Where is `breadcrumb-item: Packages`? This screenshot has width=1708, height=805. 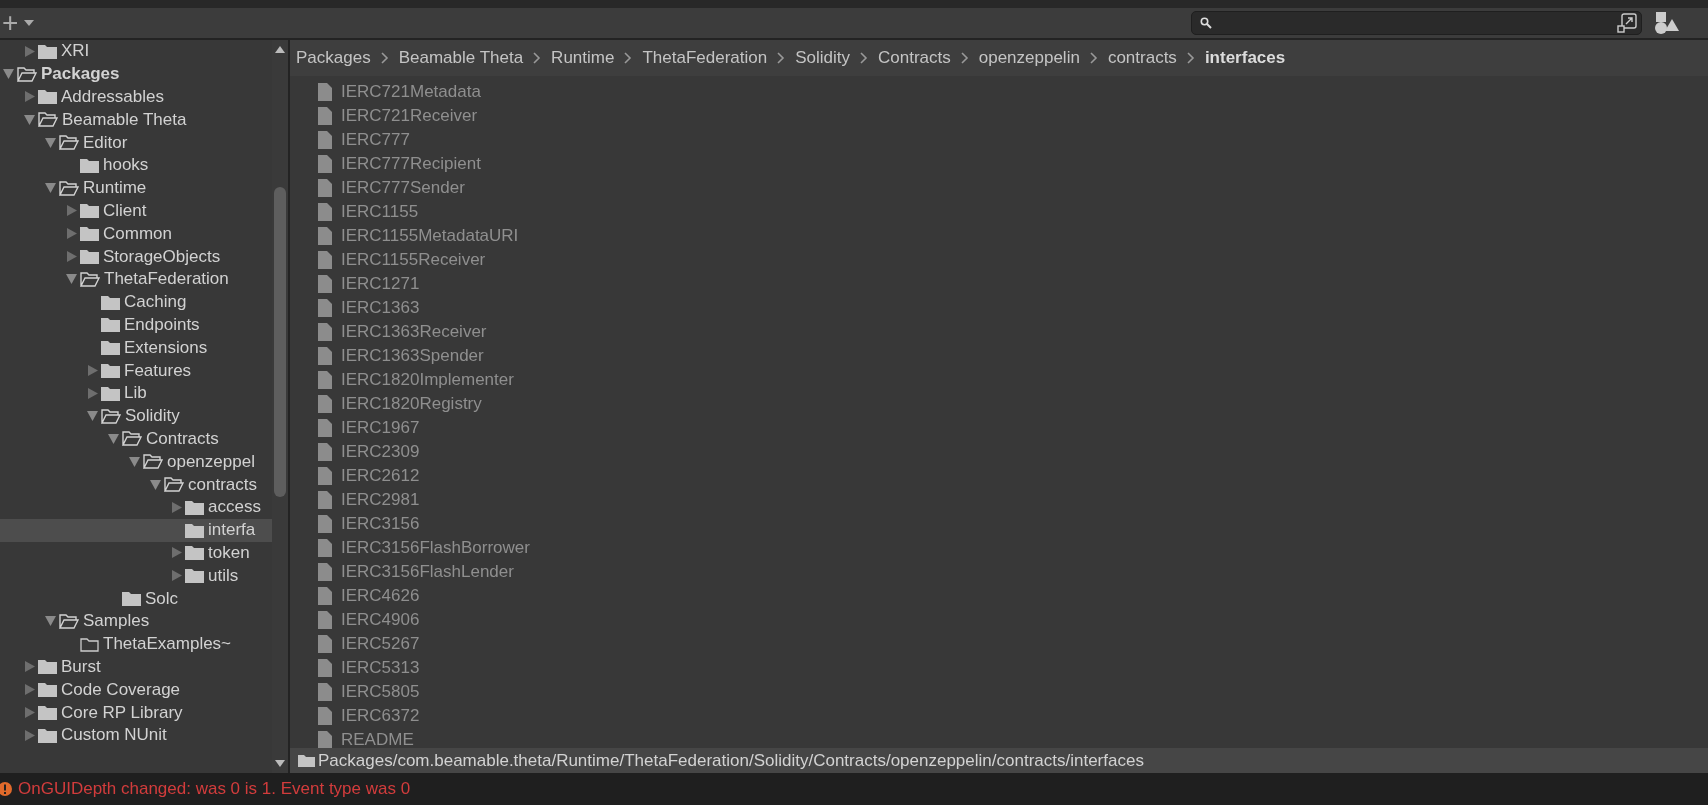
breadcrumb-item: Packages is located at coordinates (333, 58).